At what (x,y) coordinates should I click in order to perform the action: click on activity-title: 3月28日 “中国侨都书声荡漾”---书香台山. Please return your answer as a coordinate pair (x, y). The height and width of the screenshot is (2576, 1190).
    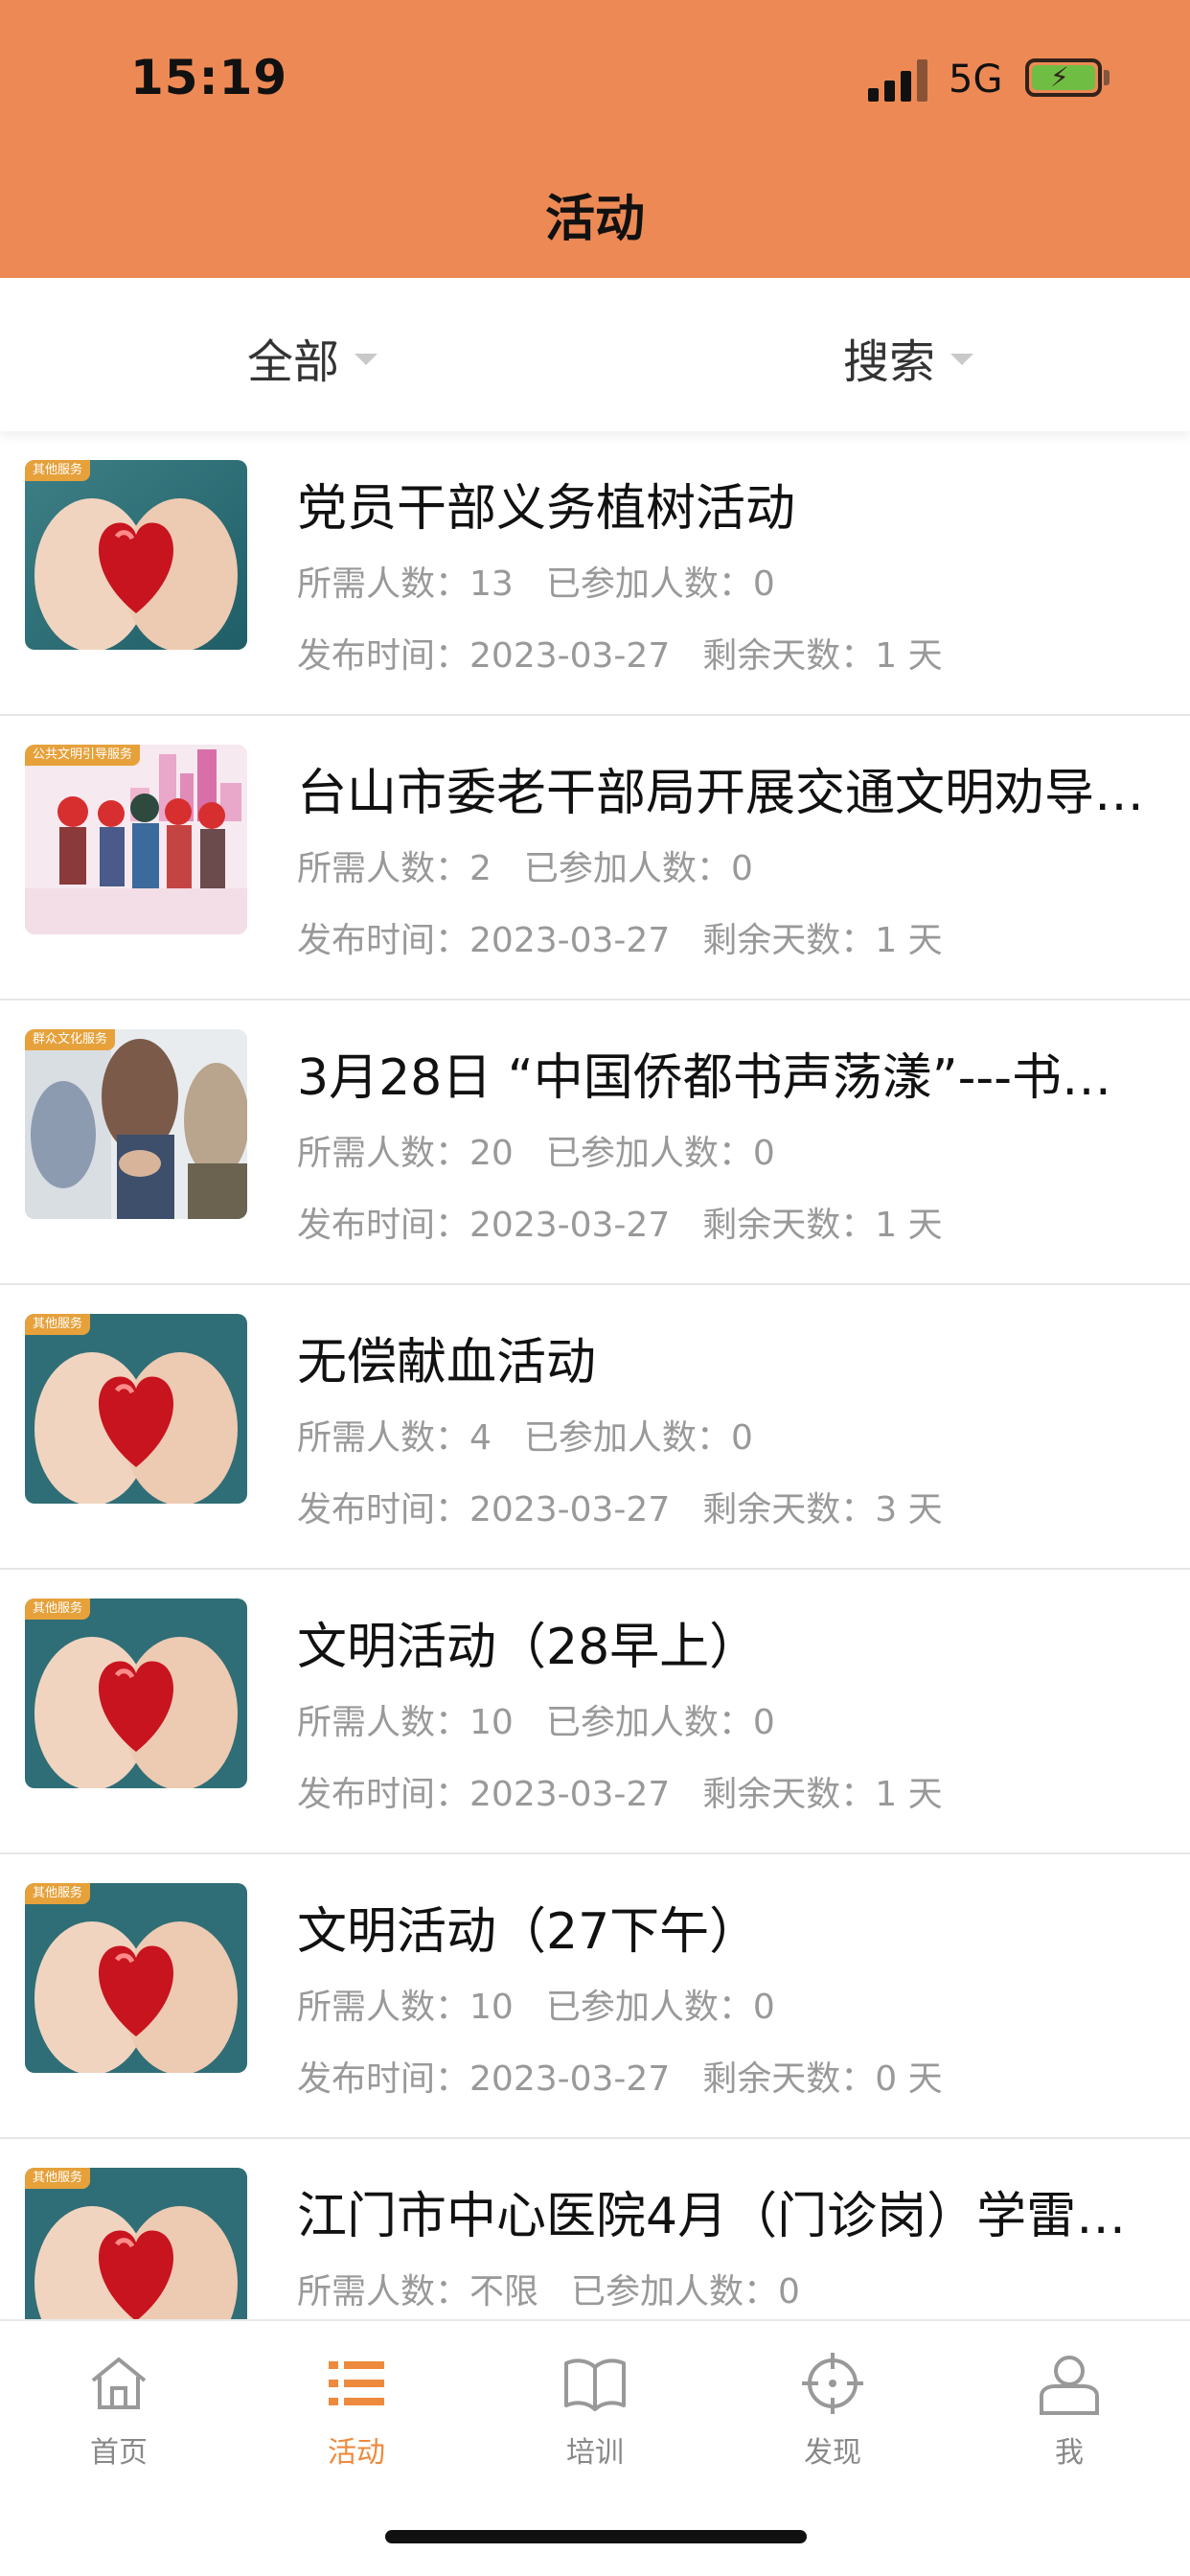
    Looking at the image, I should click on (724, 1078).